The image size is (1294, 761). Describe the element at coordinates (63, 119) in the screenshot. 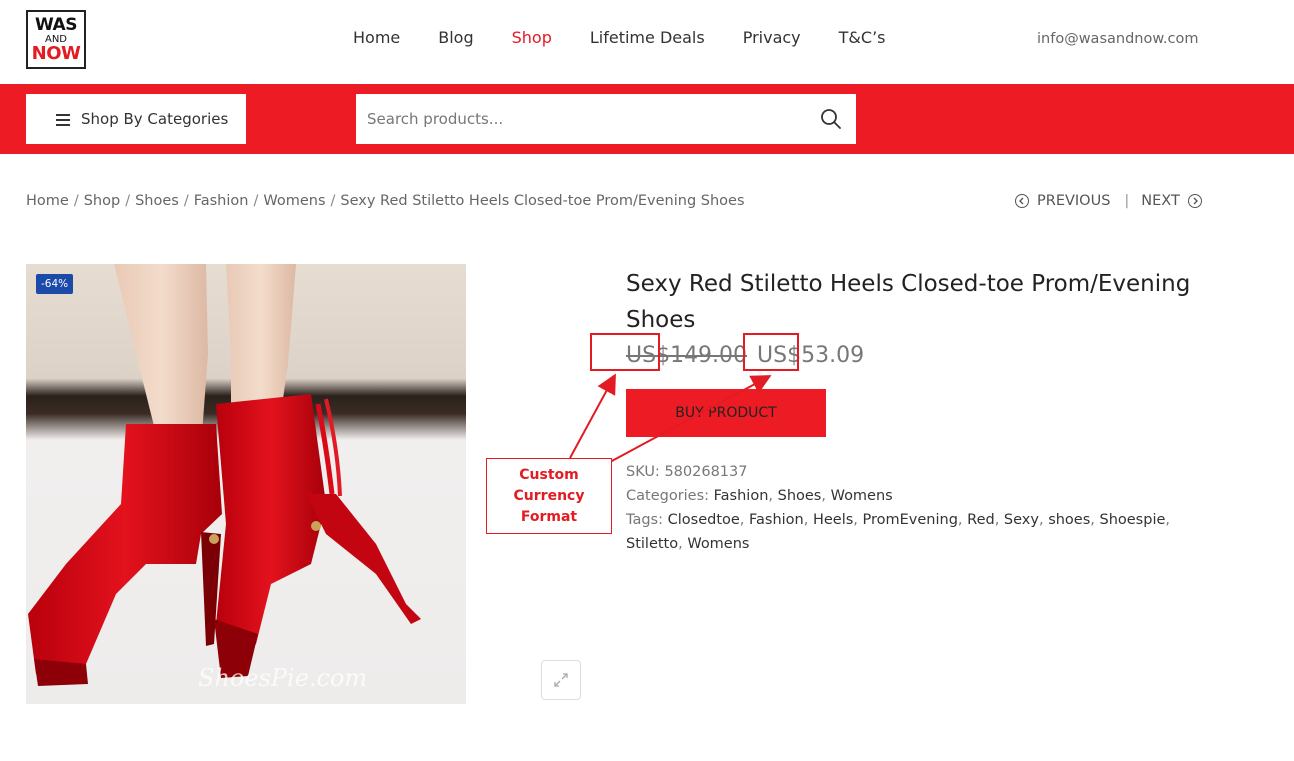

I see `hamburger-menu-icon` at that location.